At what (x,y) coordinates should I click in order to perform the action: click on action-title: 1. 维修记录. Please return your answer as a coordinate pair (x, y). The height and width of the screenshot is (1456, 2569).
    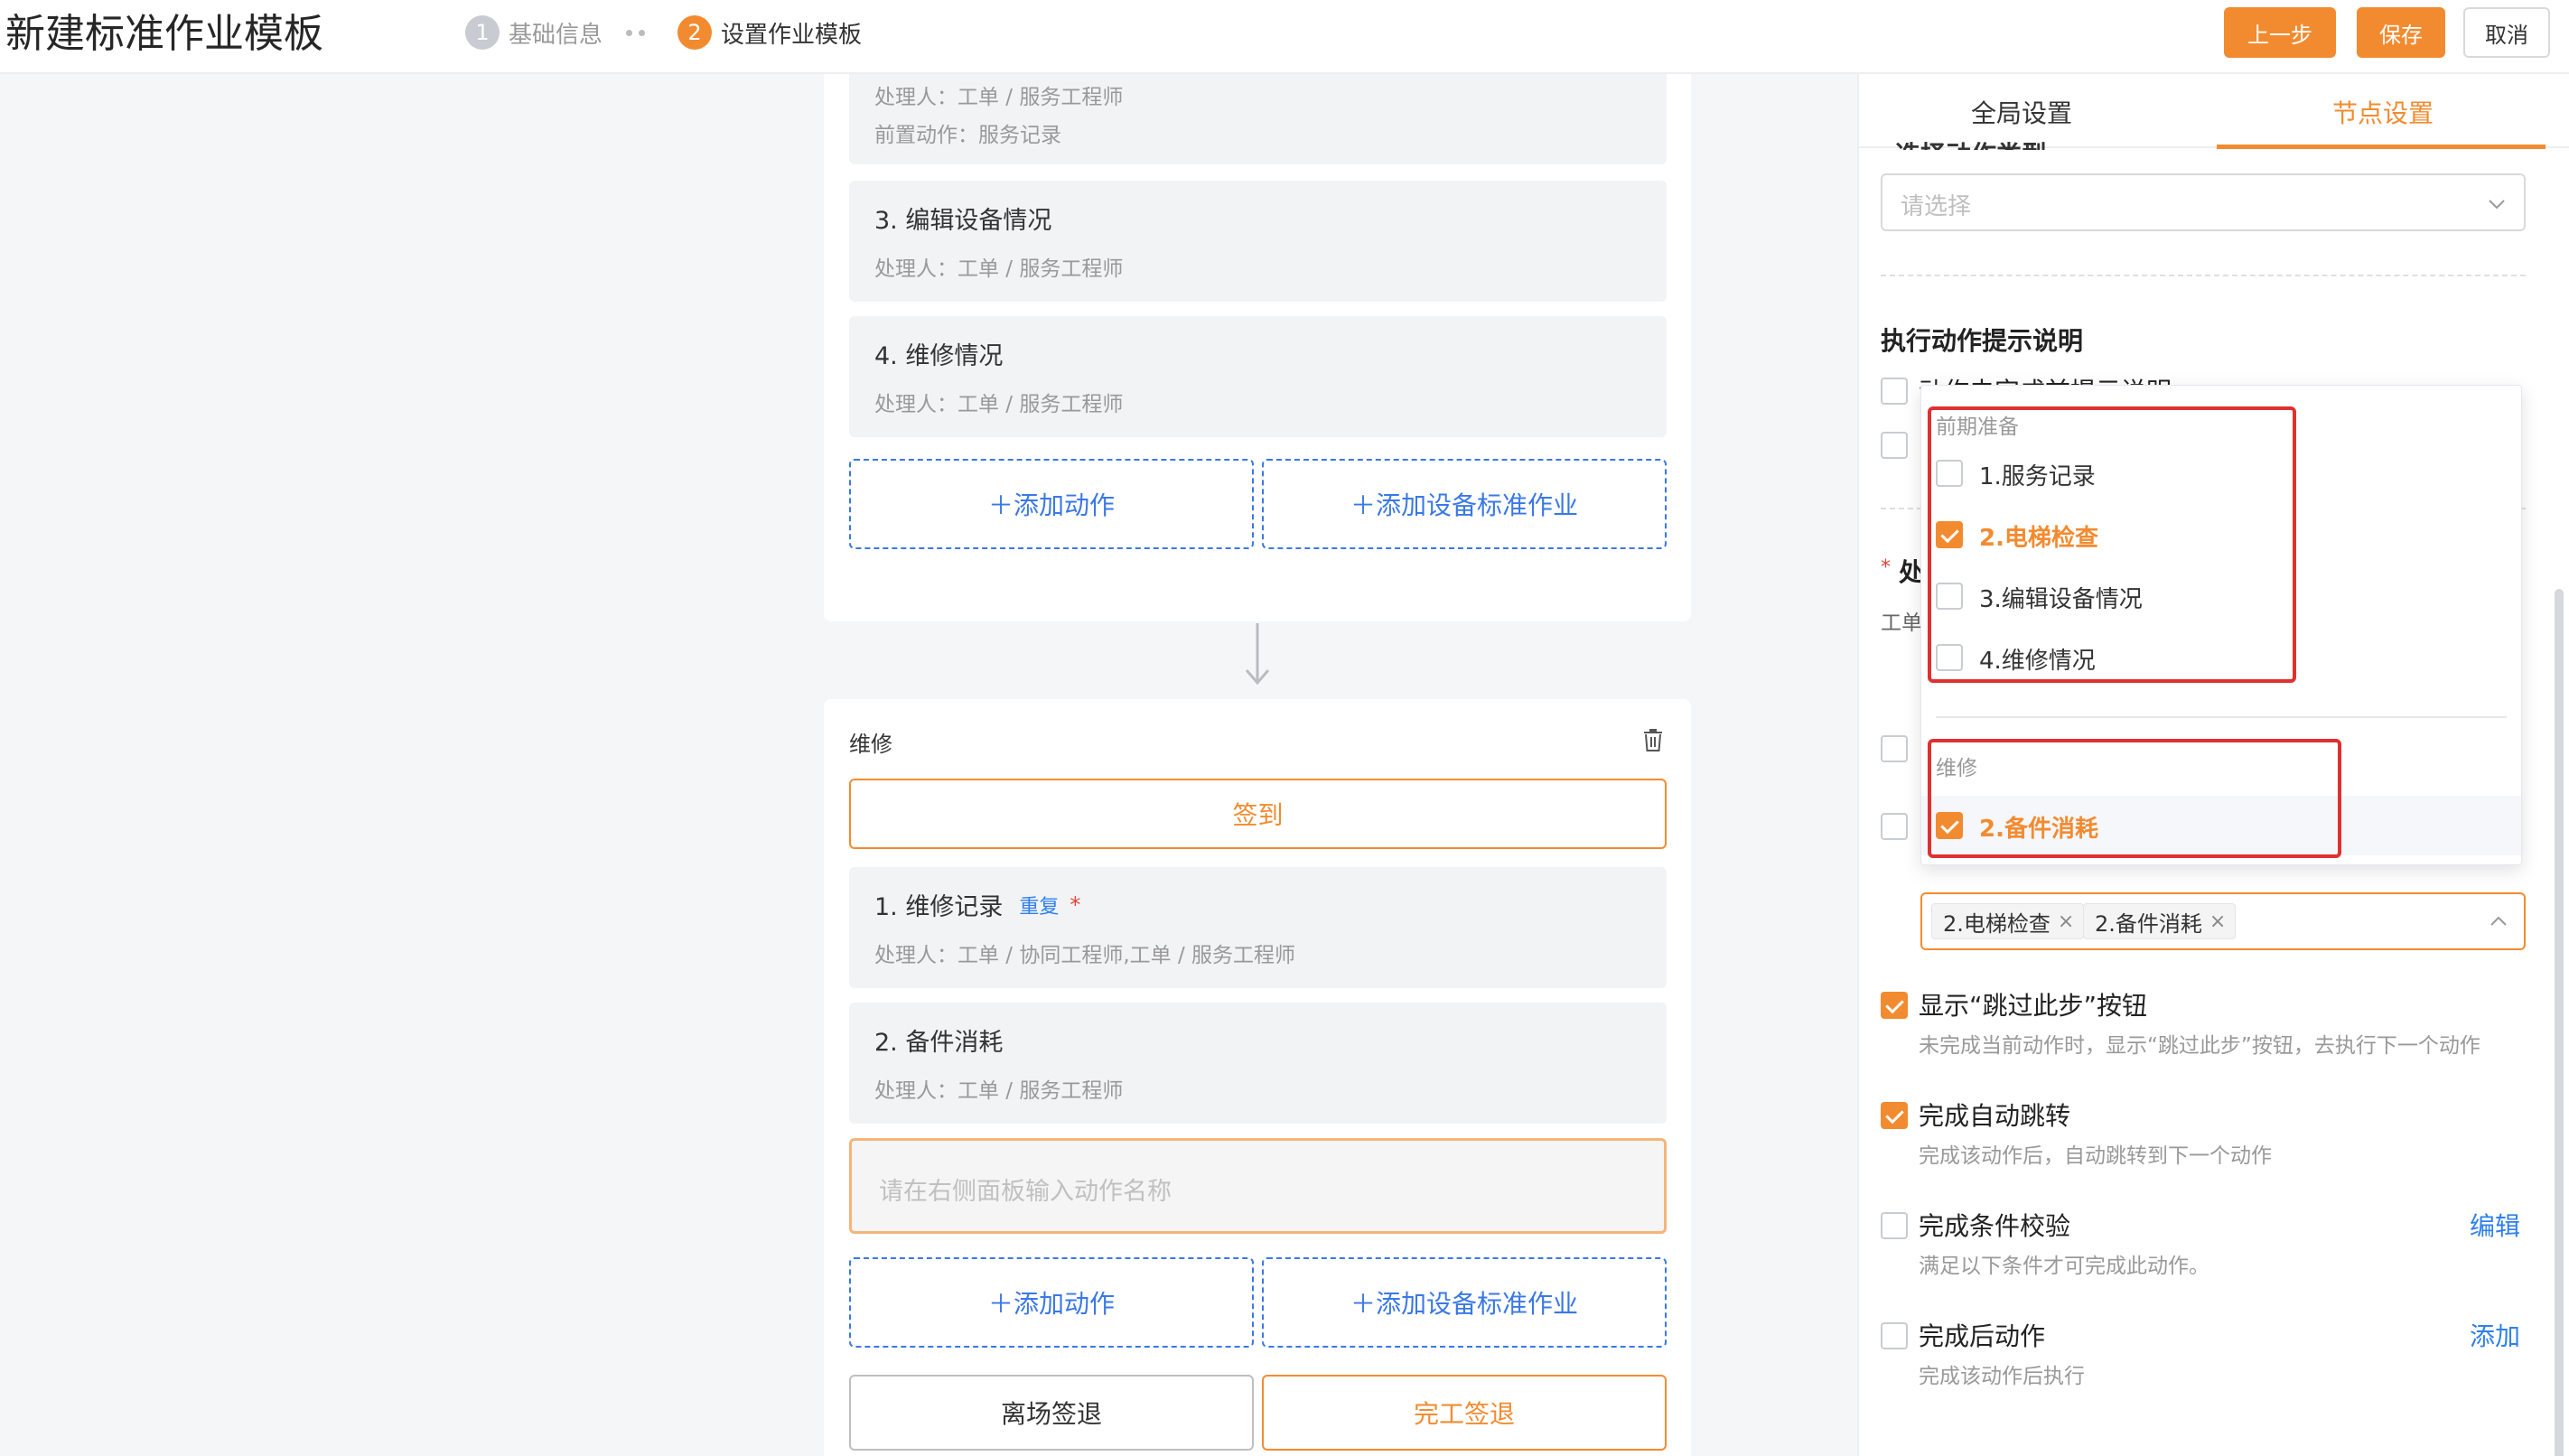
    Looking at the image, I should click on (939, 907).